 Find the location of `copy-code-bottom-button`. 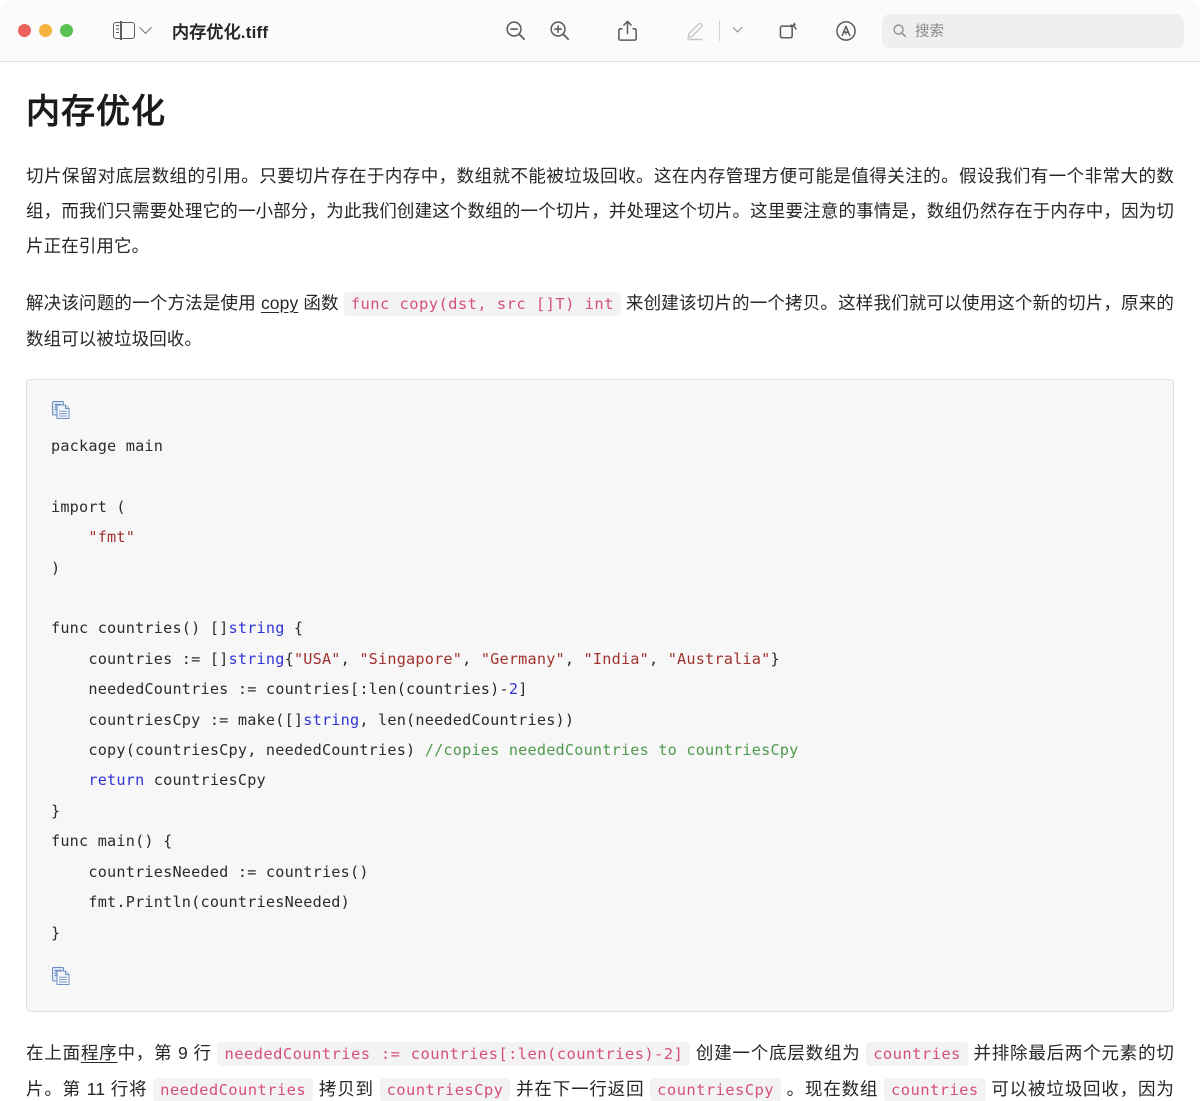

copy-code-bottom-button is located at coordinates (605, 978).